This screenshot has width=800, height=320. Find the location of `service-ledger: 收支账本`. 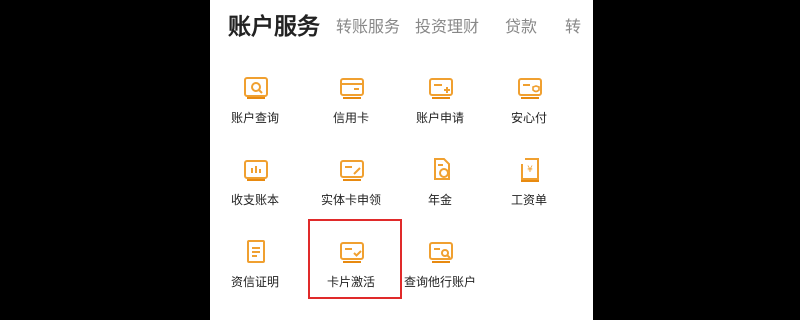

service-ledger: 收支账本 is located at coordinates (255, 188).